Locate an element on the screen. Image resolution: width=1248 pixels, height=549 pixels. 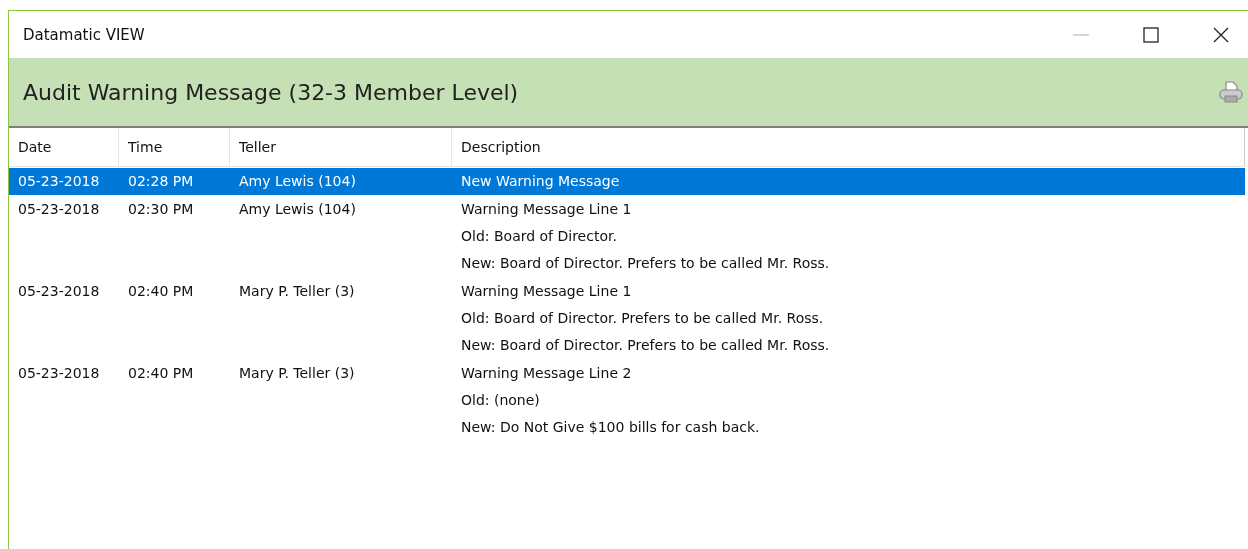
table-cell: 02:28 PM is located at coordinates (161, 181).